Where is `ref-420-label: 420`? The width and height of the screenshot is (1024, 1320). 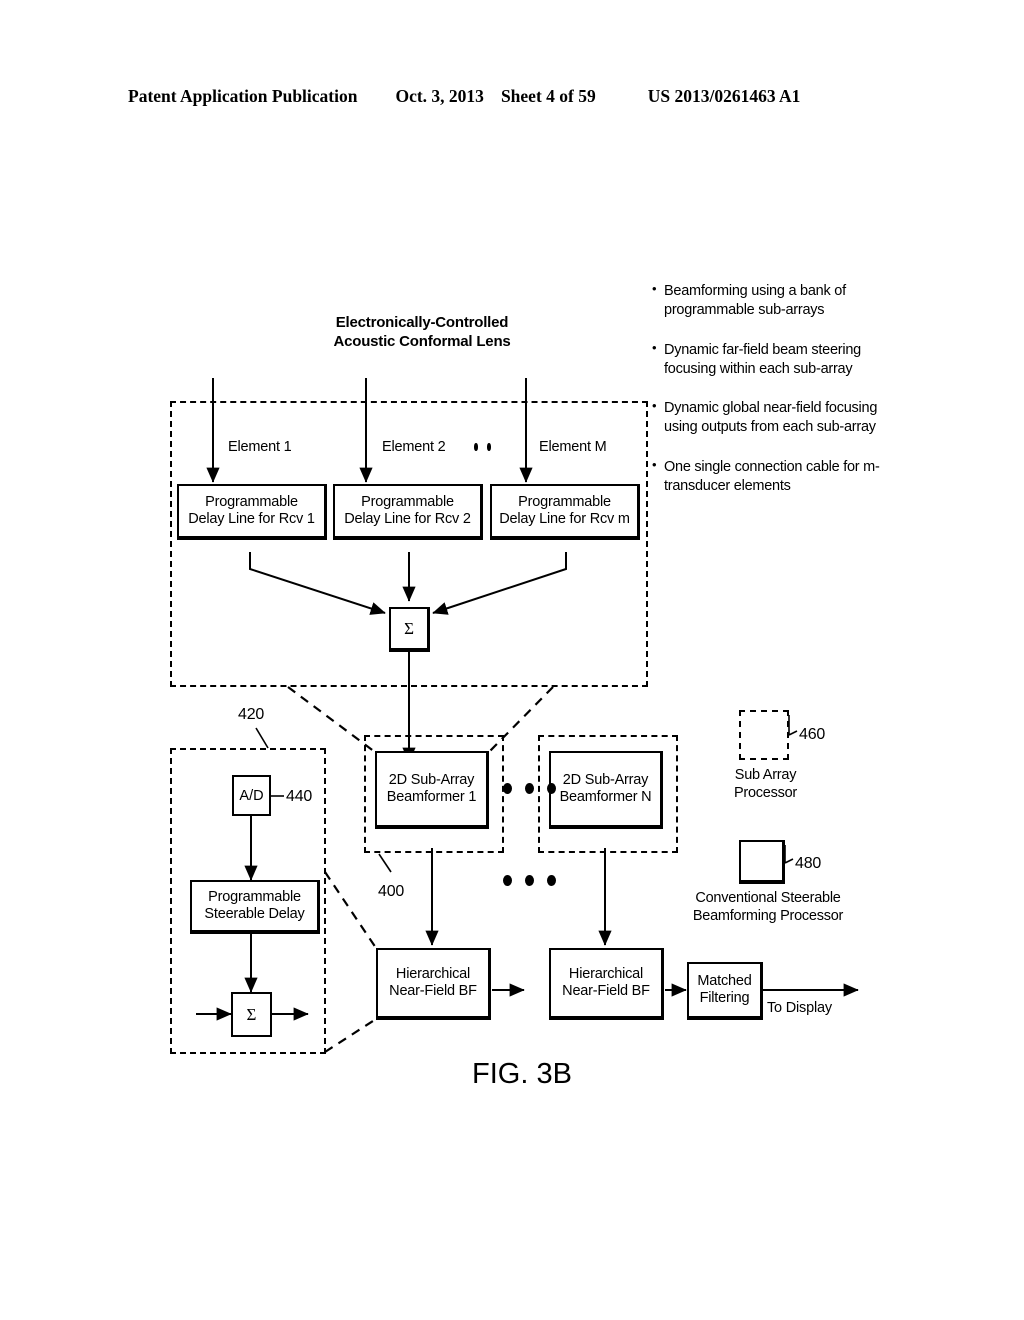 ref-420-label: 420 is located at coordinates (251, 714).